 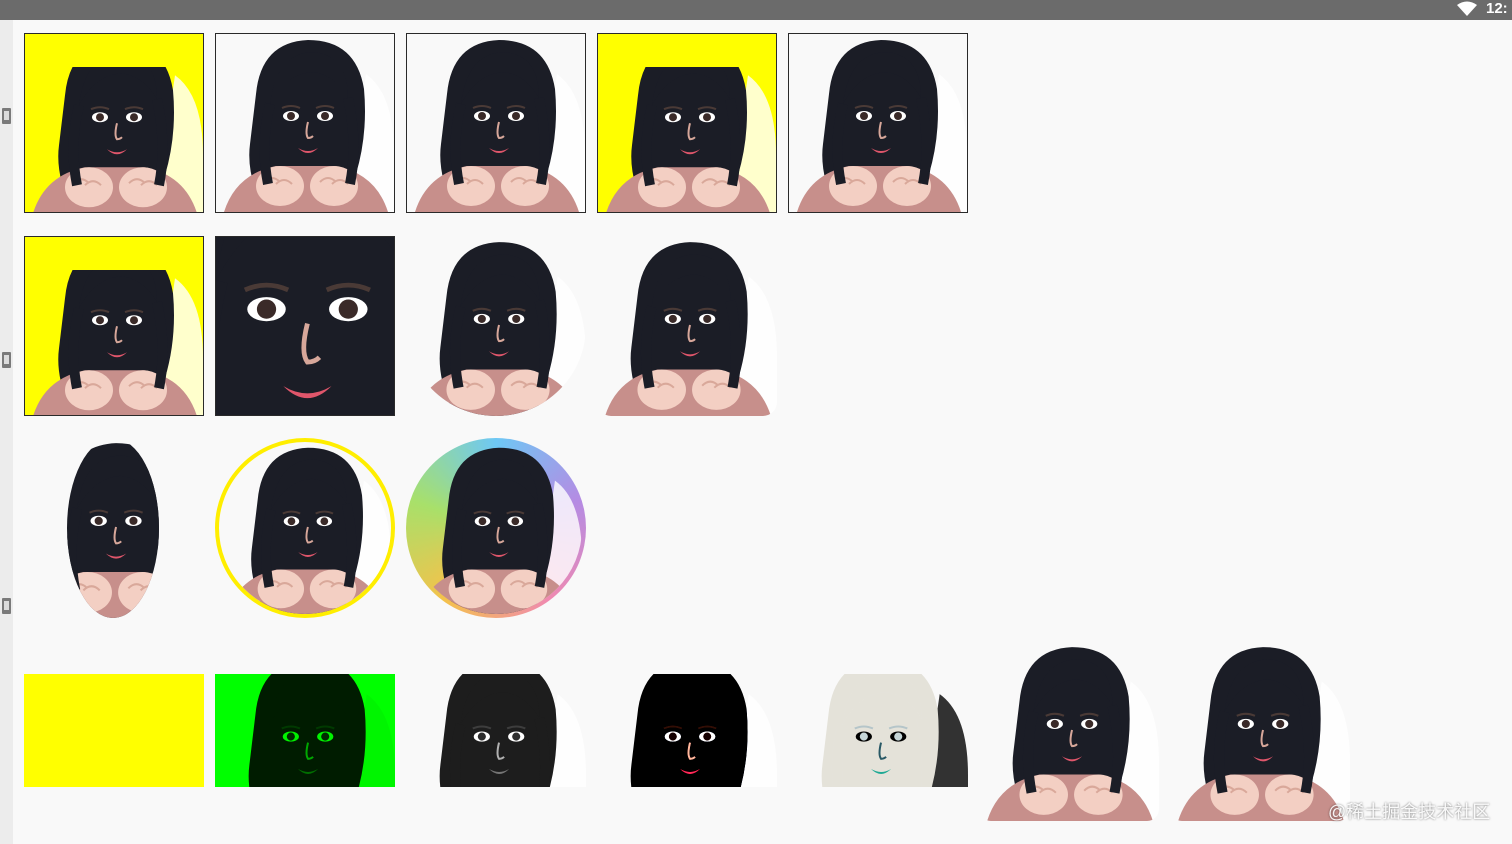 I want to click on image-circle-yellow-border, so click(x=305, y=528).